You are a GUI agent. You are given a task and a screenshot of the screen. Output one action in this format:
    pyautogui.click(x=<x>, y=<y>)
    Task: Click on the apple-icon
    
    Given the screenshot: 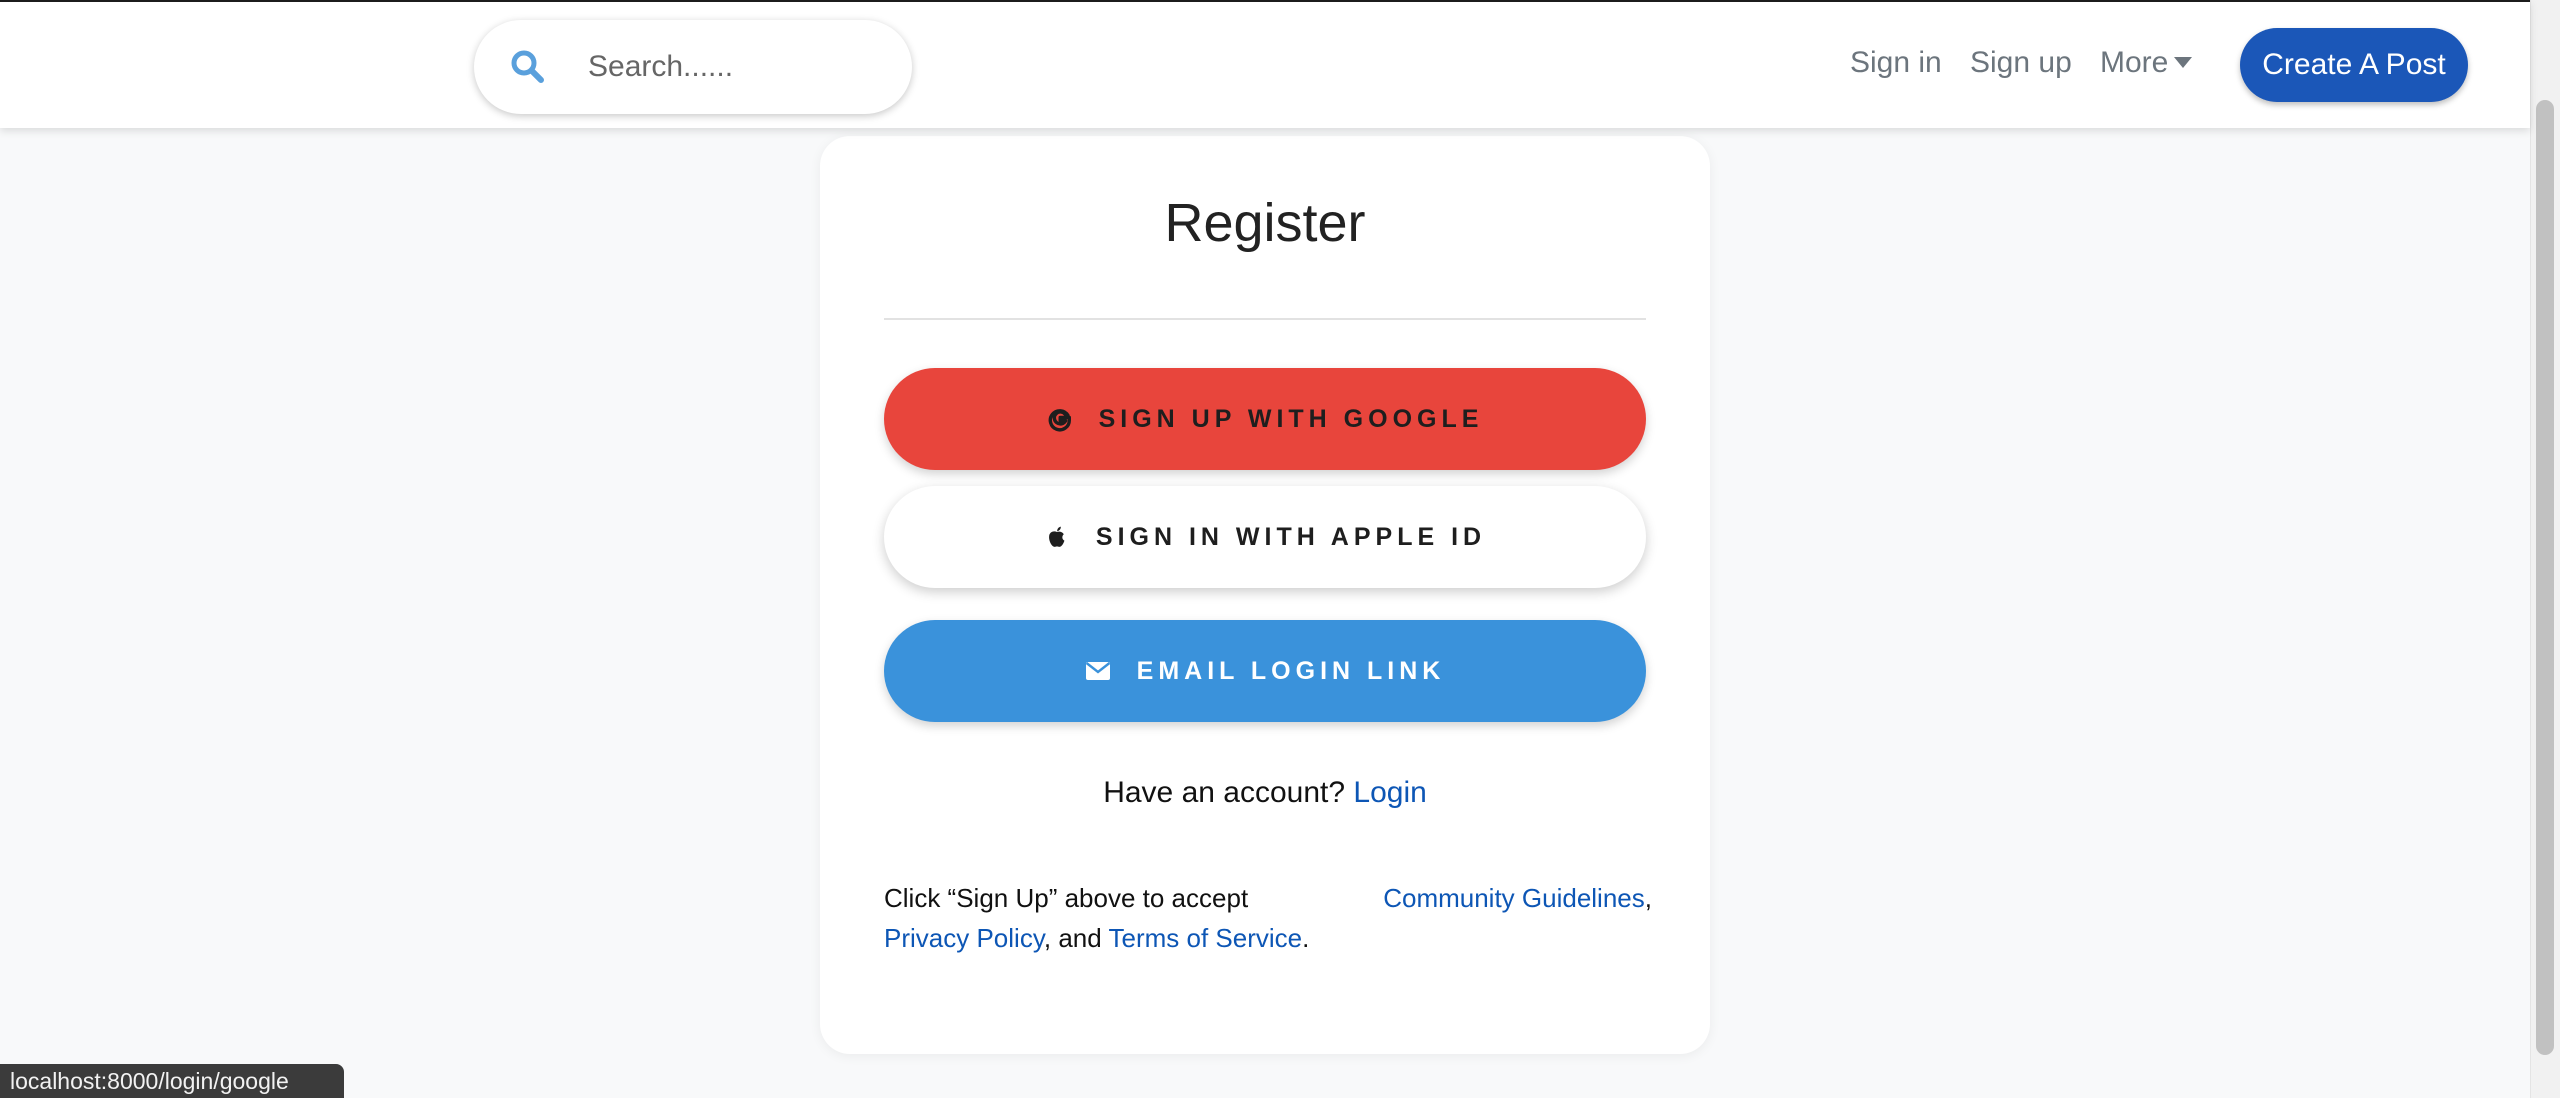 What is the action you would take?
    pyautogui.click(x=1057, y=537)
    